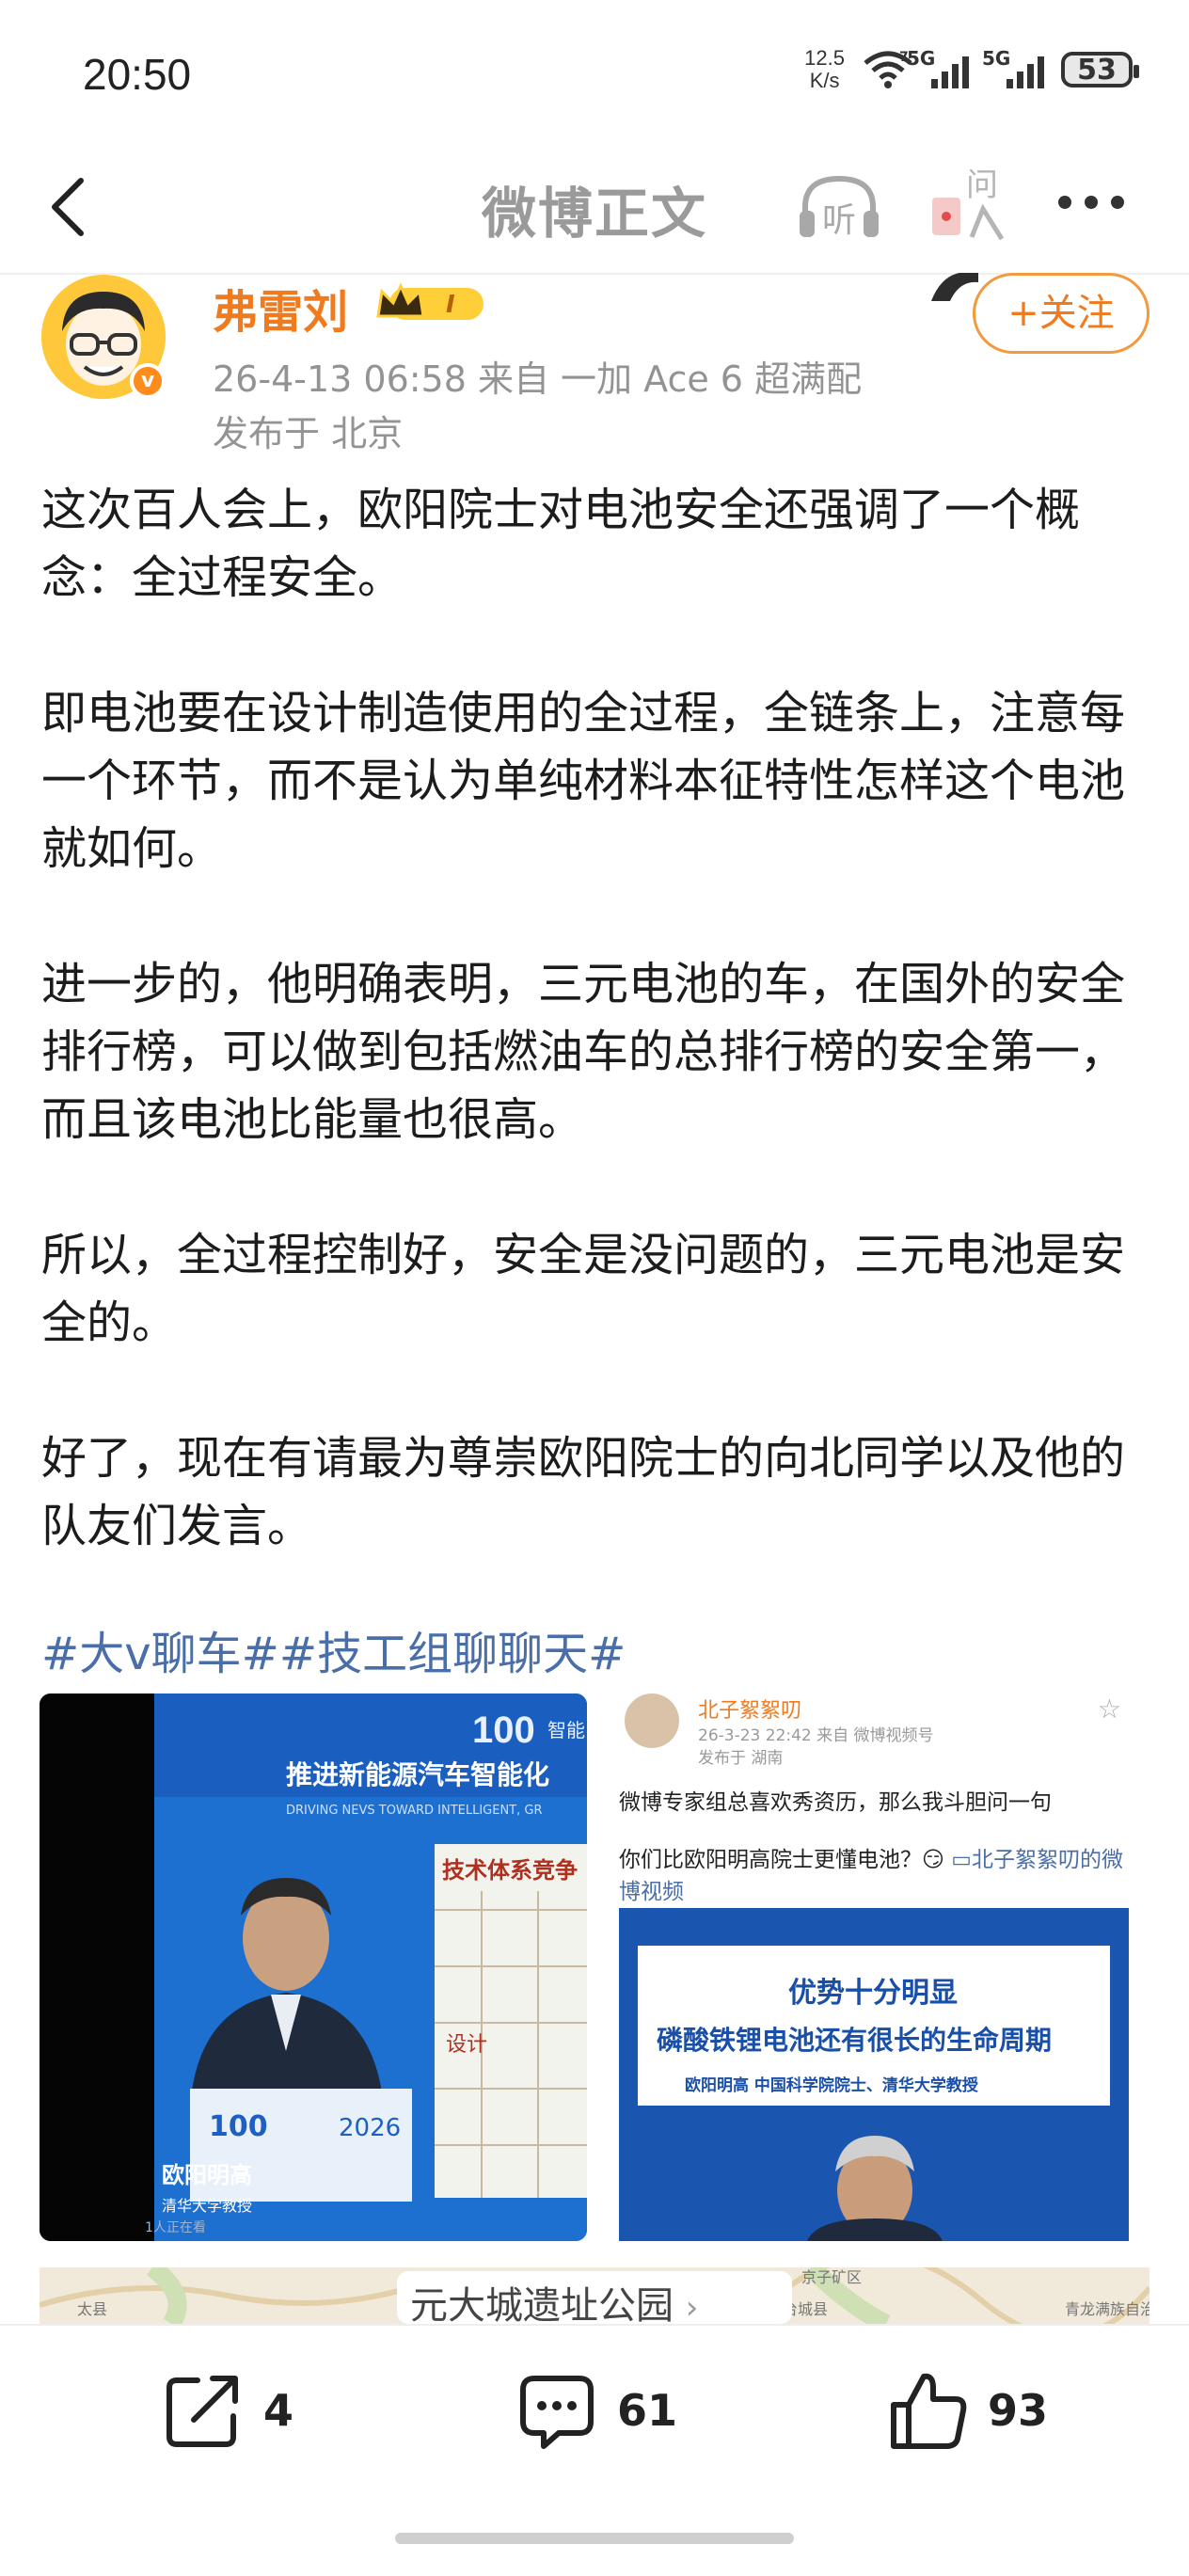 This screenshot has height=2576, width=1189. I want to click on signal-label-1: 5G, so click(921, 58).